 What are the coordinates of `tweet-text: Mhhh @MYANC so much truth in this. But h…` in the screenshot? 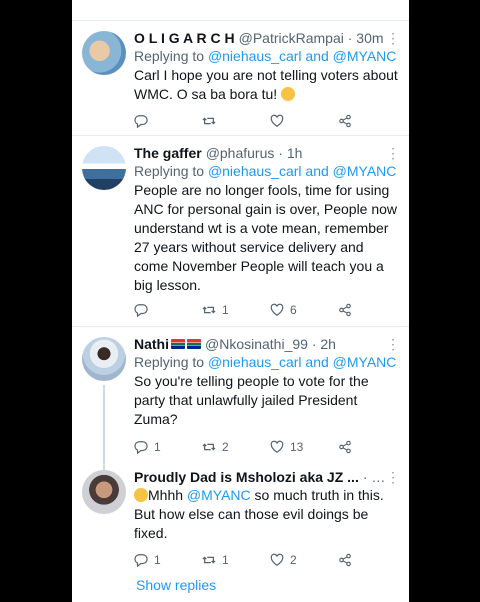 It's located at (259, 514).